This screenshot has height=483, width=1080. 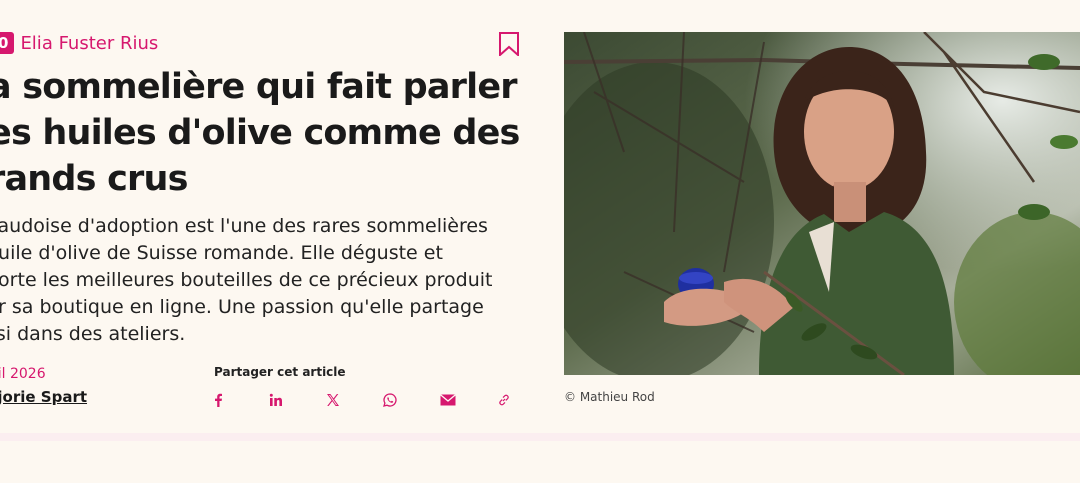 What do you see at coordinates (609, 397) in the screenshot?
I see `photo-credit: © Mathieu Rod` at bounding box center [609, 397].